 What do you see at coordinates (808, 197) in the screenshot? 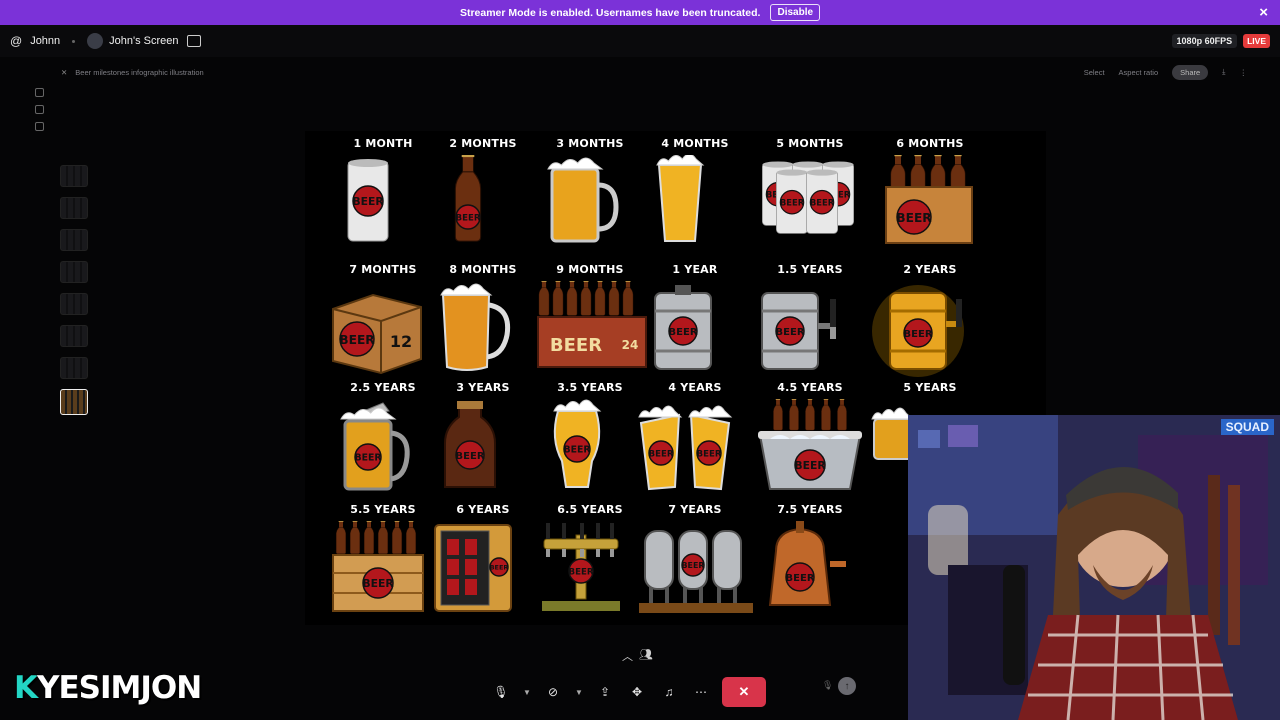
I see `six-cans-illustration: BEERBEERBEERBEERBEER` at bounding box center [808, 197].